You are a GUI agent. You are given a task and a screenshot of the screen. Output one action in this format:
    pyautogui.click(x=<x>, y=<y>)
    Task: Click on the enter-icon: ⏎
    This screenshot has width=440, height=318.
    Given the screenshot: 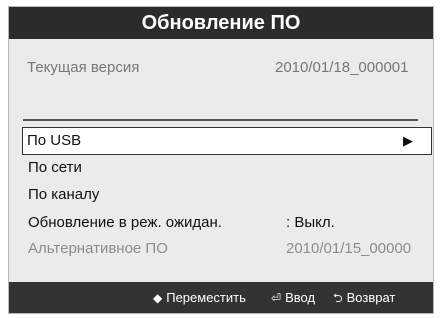 What is the action you would take?
    pyautogui.click(x=276, y=298)
    